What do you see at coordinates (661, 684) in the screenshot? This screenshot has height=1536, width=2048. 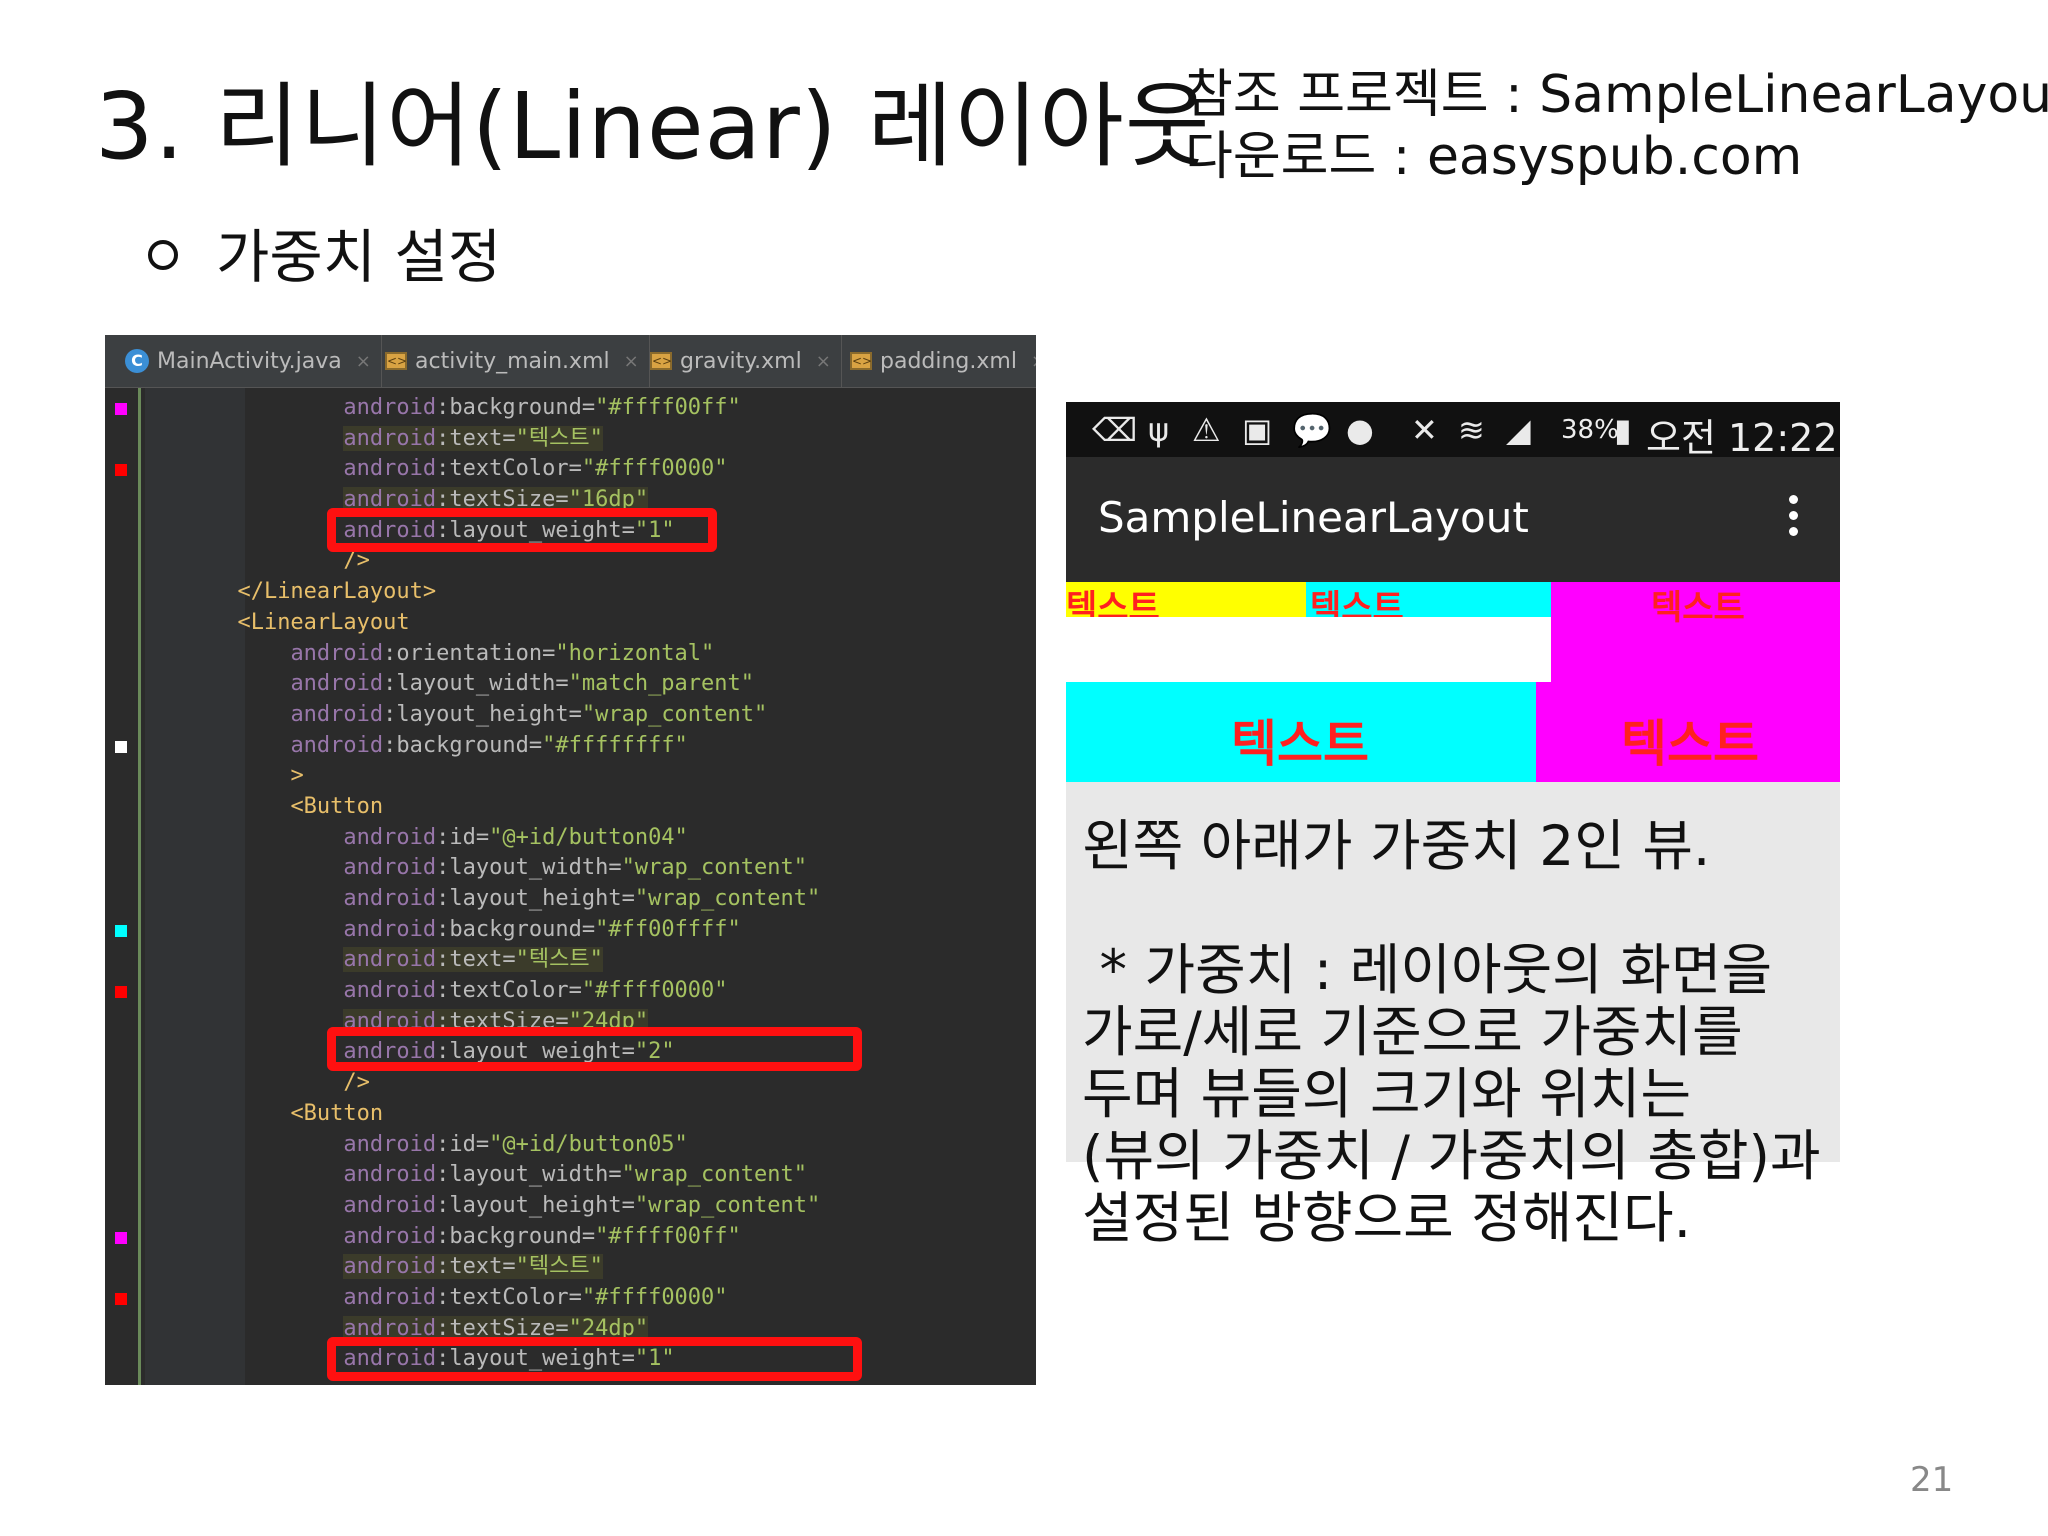 I see `xml-value: "match_parent"` at bounding box center [661, 684].